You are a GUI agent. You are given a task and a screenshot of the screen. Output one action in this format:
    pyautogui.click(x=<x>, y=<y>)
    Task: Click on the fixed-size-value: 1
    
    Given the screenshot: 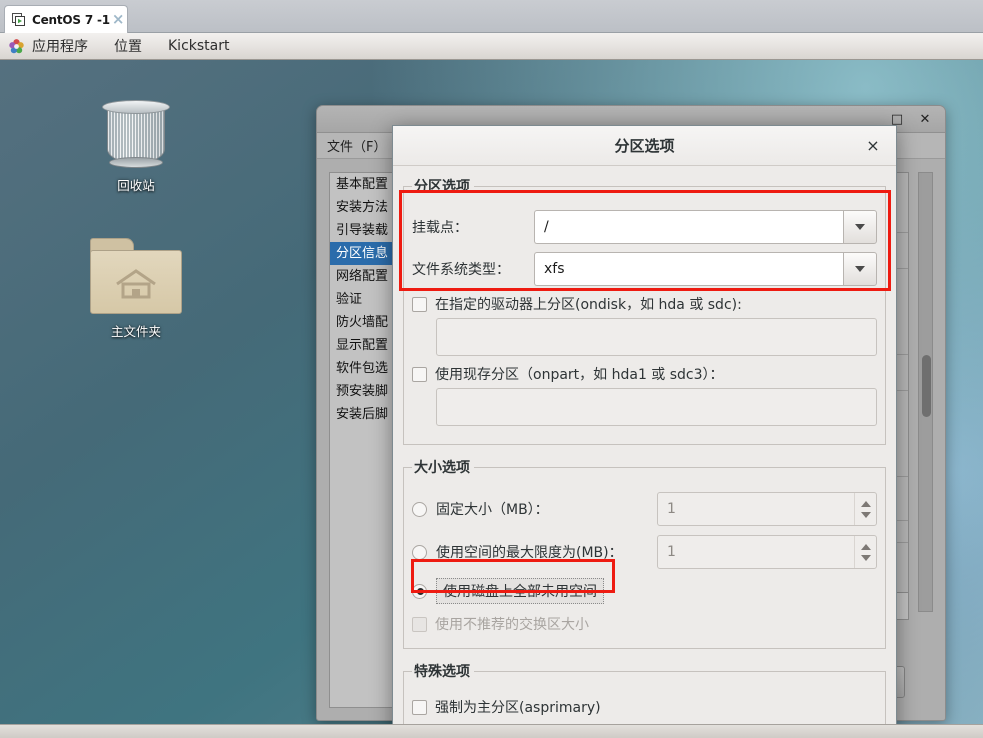 What is the action you would take?
    pyautogui.click(x=756, y=509)
    